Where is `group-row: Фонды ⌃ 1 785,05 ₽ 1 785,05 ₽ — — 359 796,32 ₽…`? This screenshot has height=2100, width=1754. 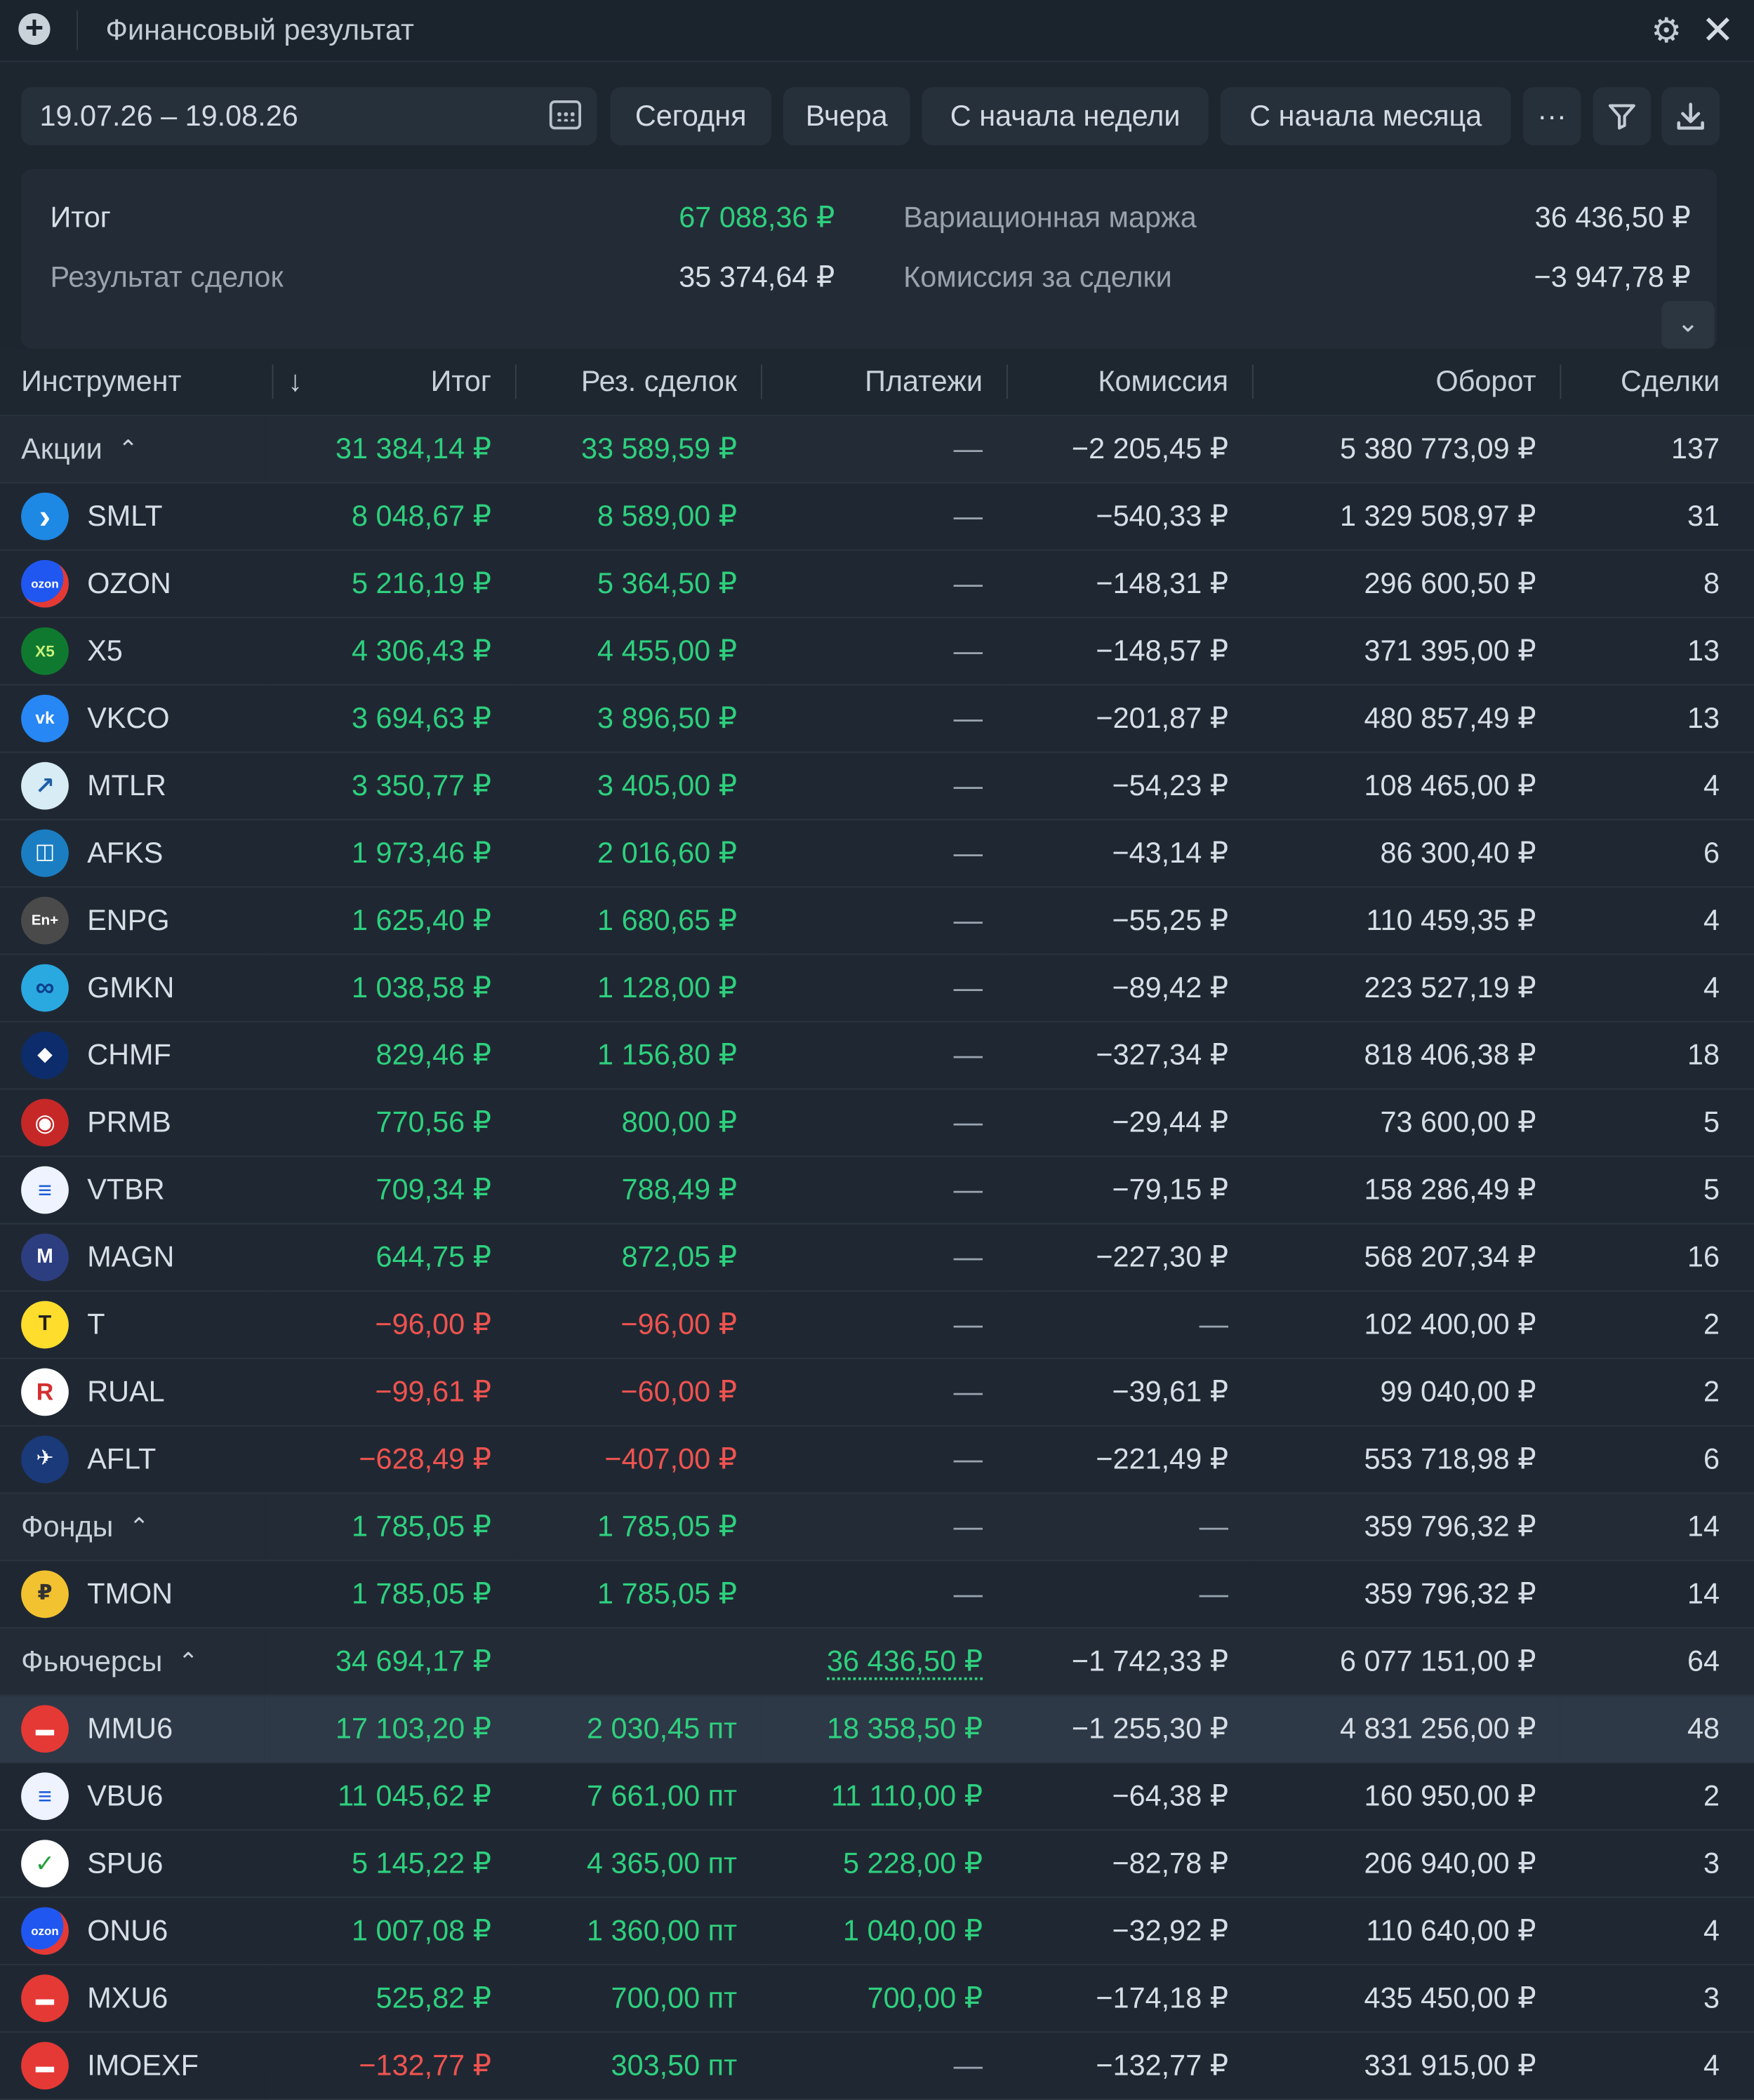
group-row: Фонды ⌃ 1 785,05 ₽ 1 785,05 ₽ — — 359 796,32 ₽… is located at coordinates (877, 1527).